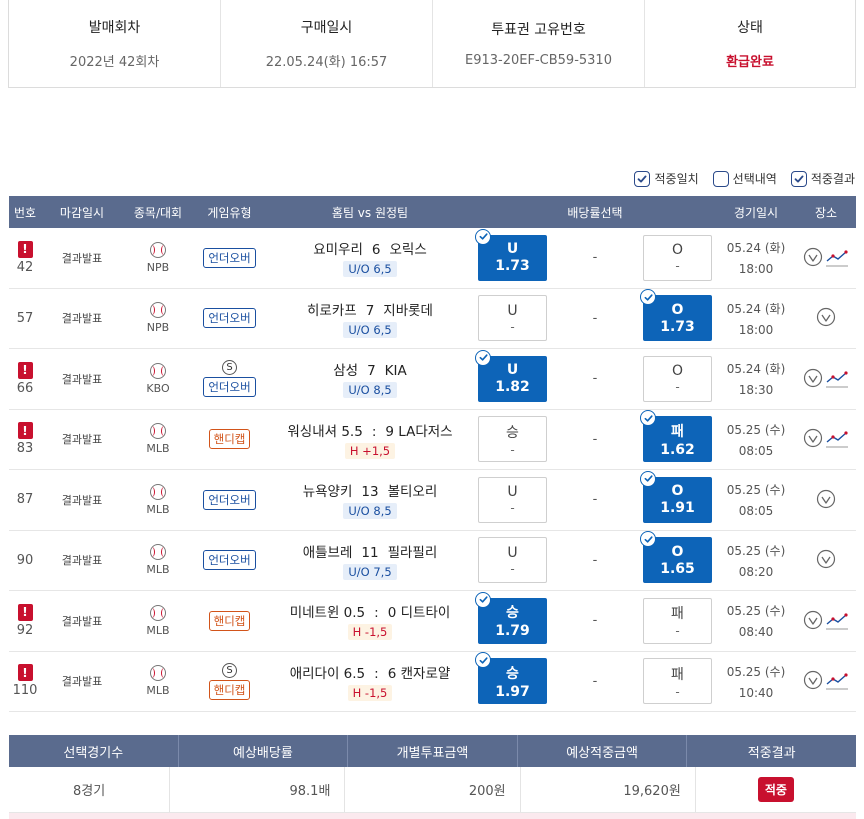 The image size is (864, 819). What do you see at coordinates (376, 250) in the screenshot?
I see `score: 6` at bounding box center [376, 250].